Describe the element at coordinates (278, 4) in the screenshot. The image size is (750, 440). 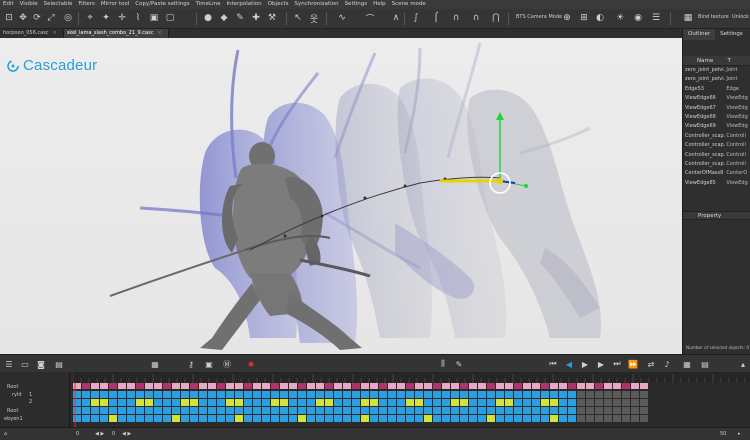
I see `menu-item-8: Objects` at that location.